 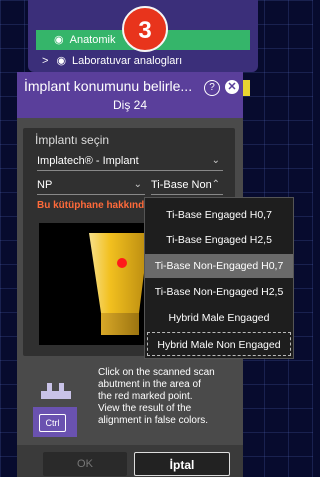 What do you see at coordinates (219, 266) in the screenshot?
I see `dropdown-option-highlighted: Ti-Base Non-Engaged H0,7` at bounding box center [219, 266].